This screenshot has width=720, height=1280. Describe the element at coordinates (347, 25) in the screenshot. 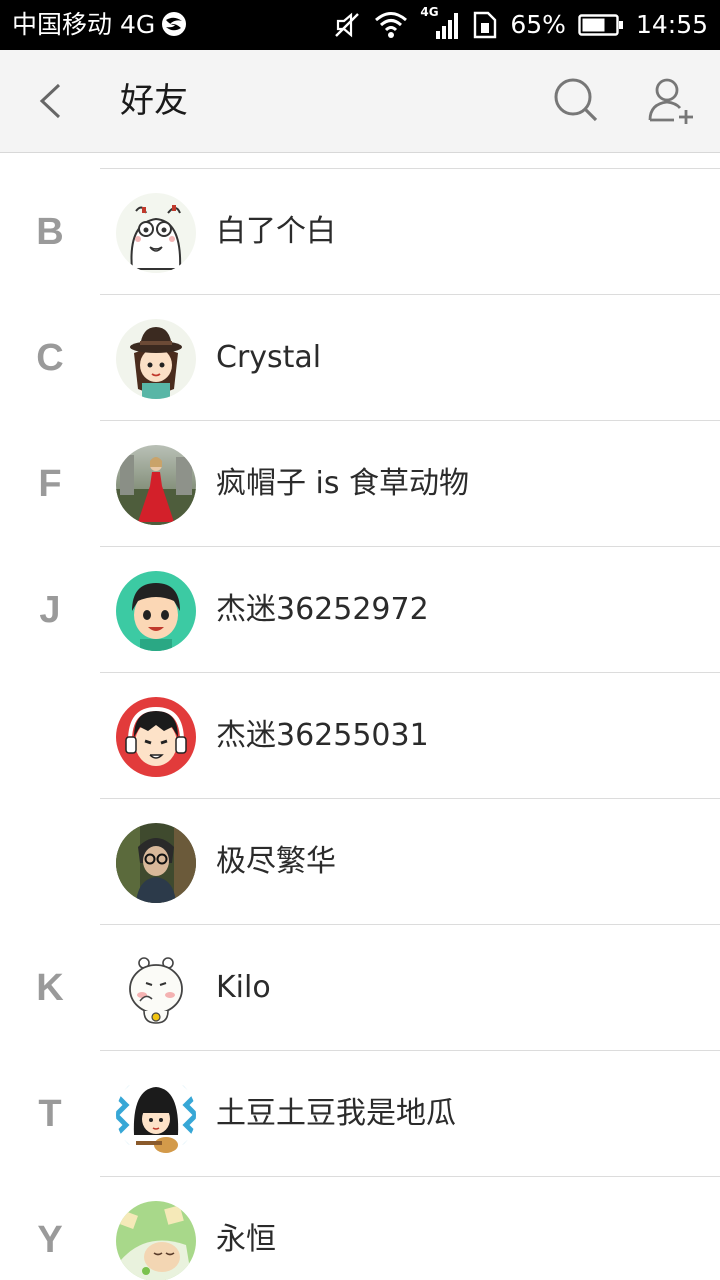

I see `mute-icon` at that location.